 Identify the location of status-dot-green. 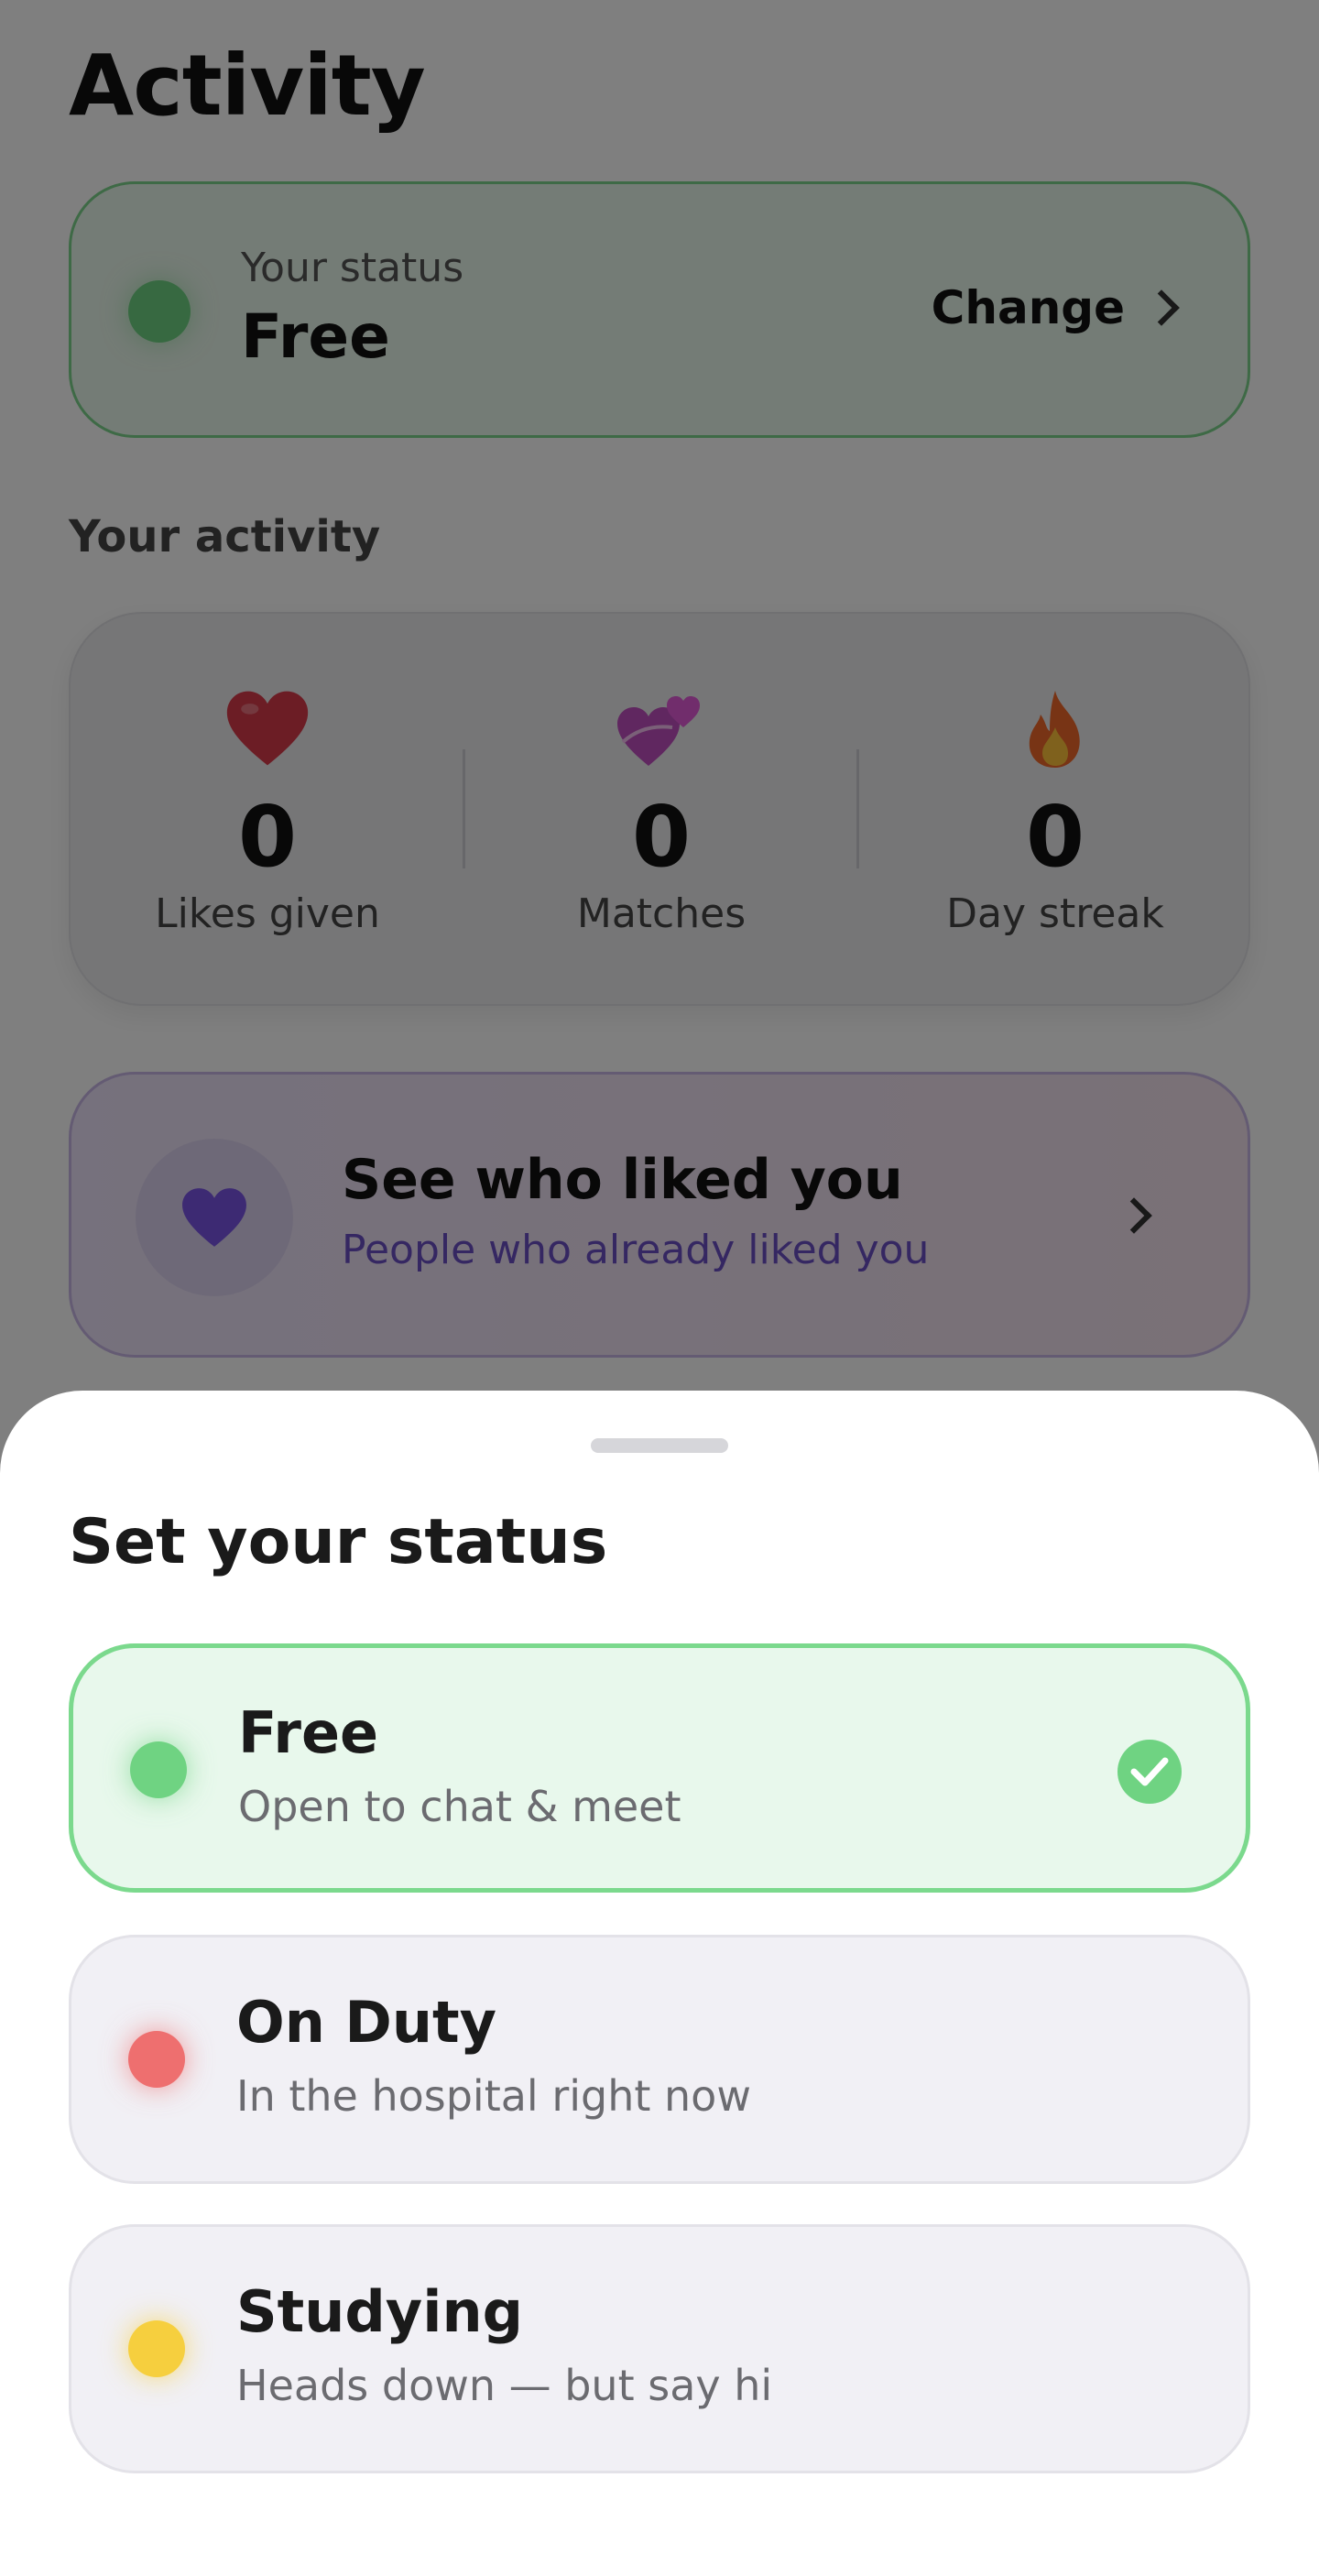
(158, 1770).